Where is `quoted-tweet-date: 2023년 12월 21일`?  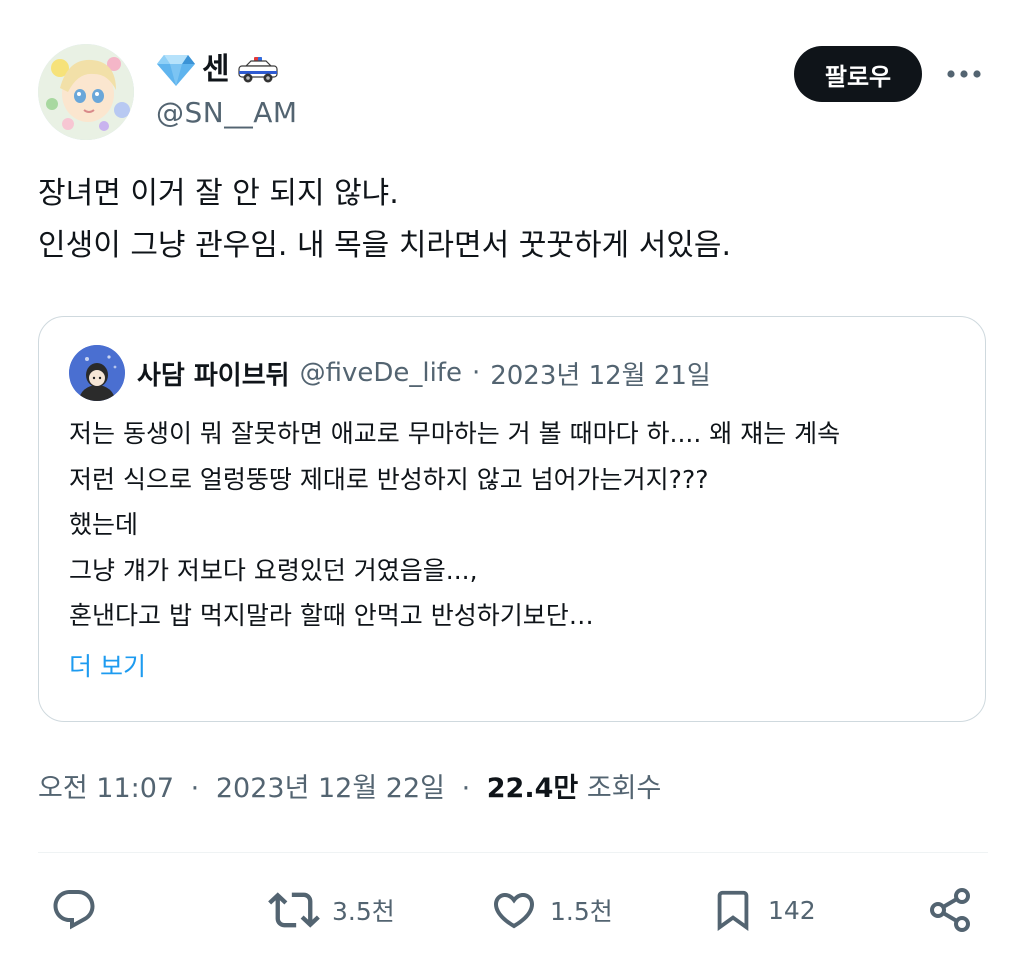 quoted-tweet-date: 2023년 12월 21일 is located at coordinates (600, 375).